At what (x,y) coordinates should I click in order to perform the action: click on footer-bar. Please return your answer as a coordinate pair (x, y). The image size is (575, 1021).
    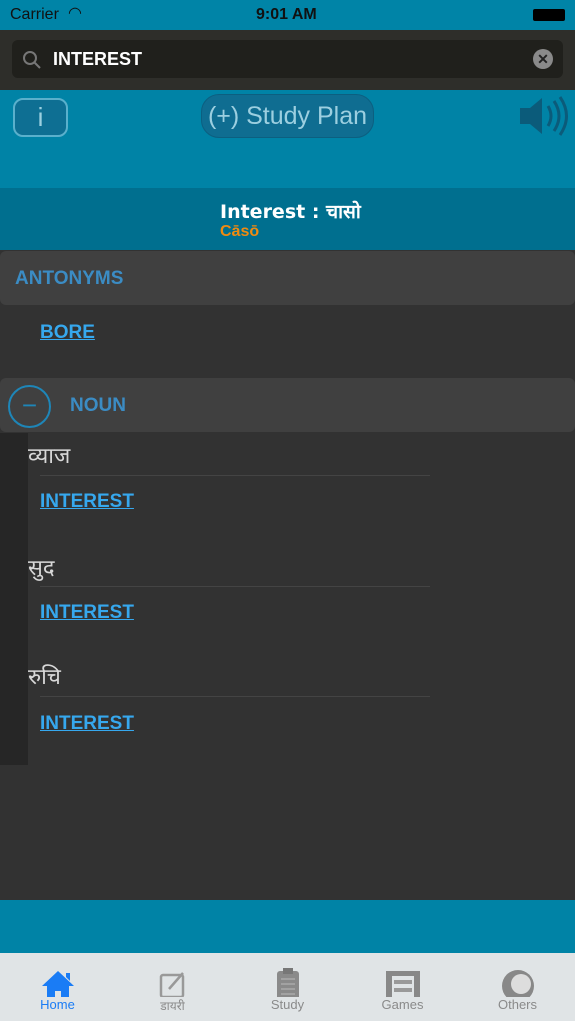
    Looking at the image, I should click on (287, 926).